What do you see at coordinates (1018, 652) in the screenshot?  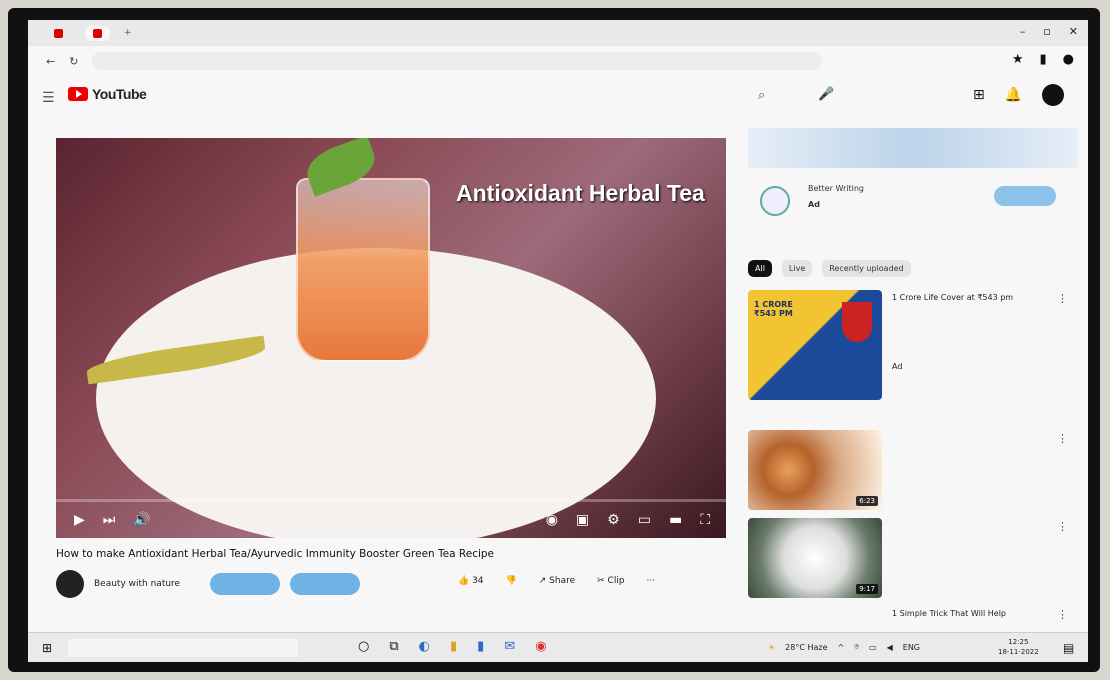 I see `clock-date: 18-11-2022` at bounding box center [1018, 652].